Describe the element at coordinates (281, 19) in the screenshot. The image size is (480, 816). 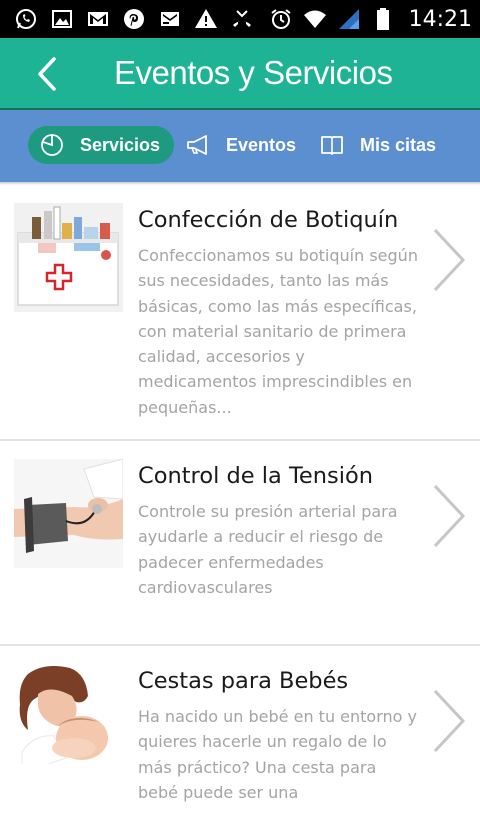
I see `alarm-icon` at that location.